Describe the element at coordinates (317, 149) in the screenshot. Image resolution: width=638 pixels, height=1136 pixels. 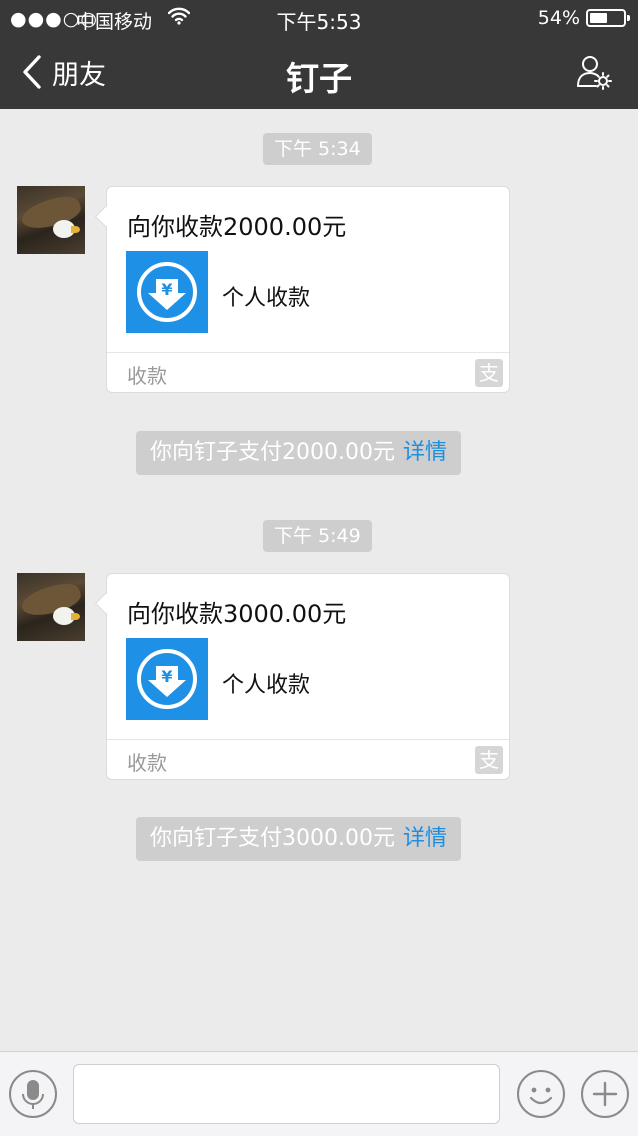
I see `time-badge: 下午 5:34` at that location.